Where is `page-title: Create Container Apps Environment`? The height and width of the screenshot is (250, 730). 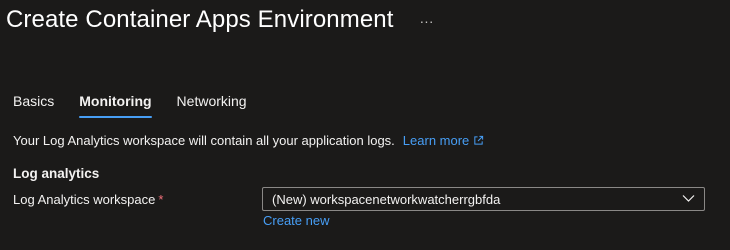 page-title: Create Container Apps Environment is located at coordinates (200, 19).